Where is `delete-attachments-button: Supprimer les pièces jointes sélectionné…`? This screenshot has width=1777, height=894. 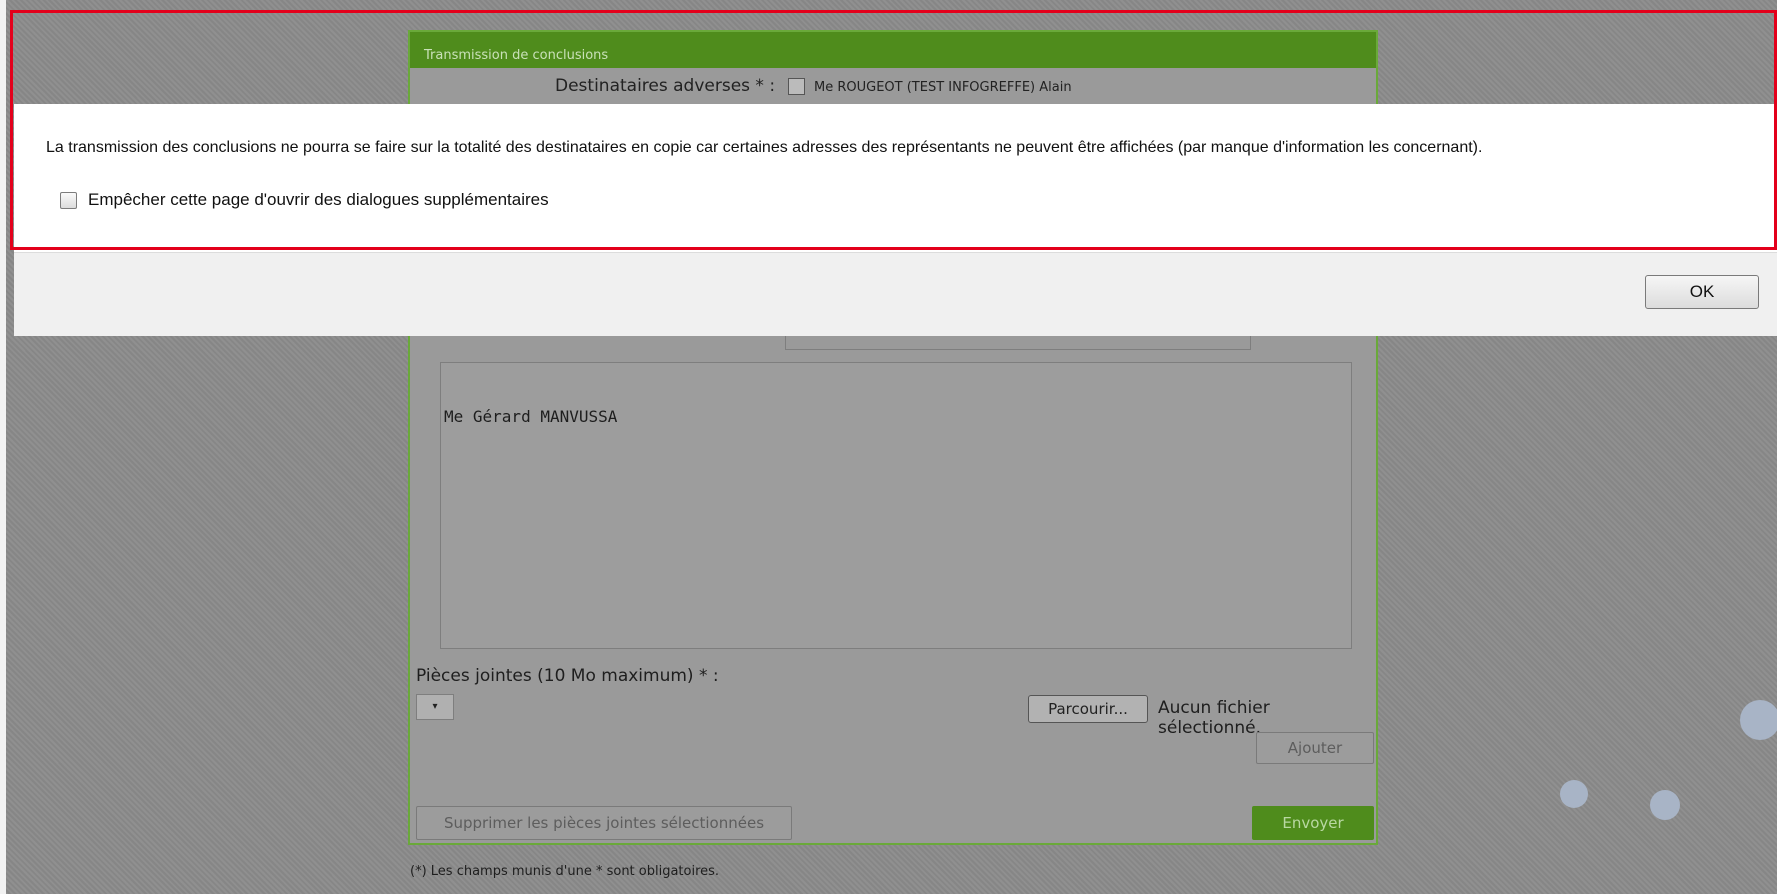
delete-attachments-button: Supprimer les pièces jointes sélectionné… is located at coordinates (604, 823).